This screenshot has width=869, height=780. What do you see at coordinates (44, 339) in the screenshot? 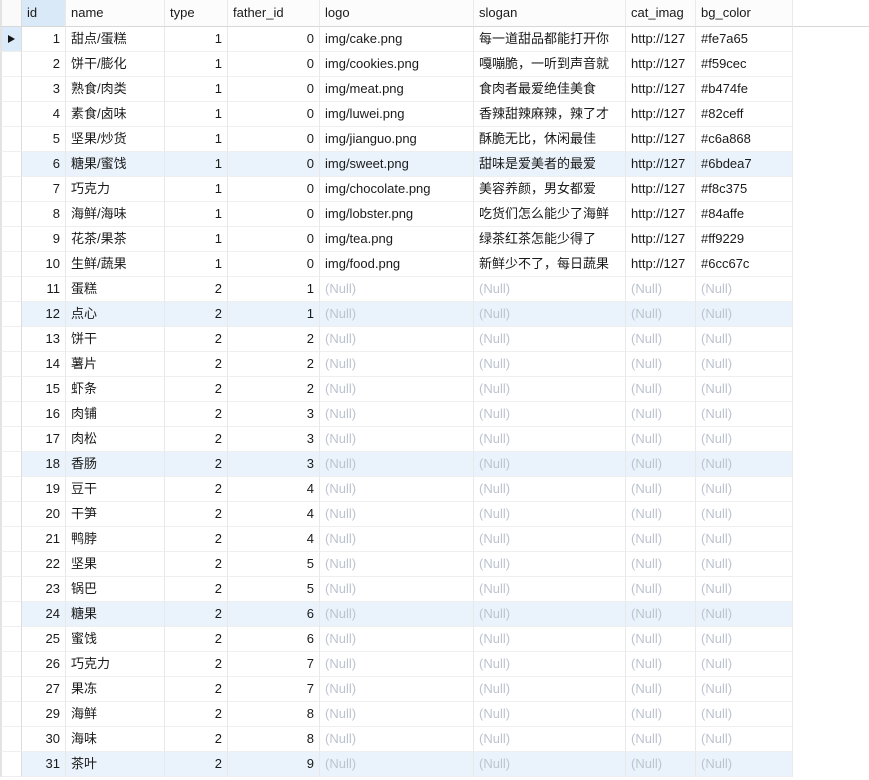
I see `cell-id: 13` at bounding box center [44, 339].